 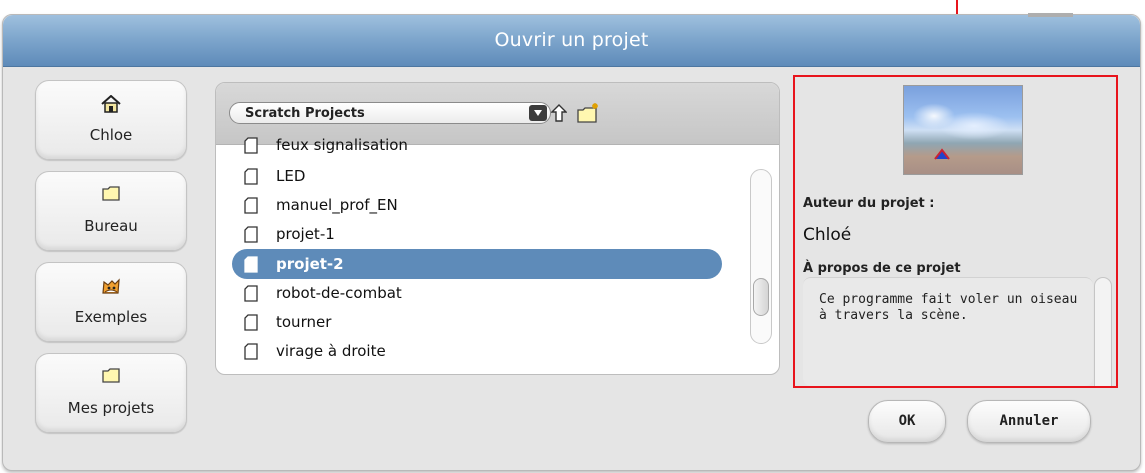 I want to click on up-arrow-icon, so click(x=559, y=113).